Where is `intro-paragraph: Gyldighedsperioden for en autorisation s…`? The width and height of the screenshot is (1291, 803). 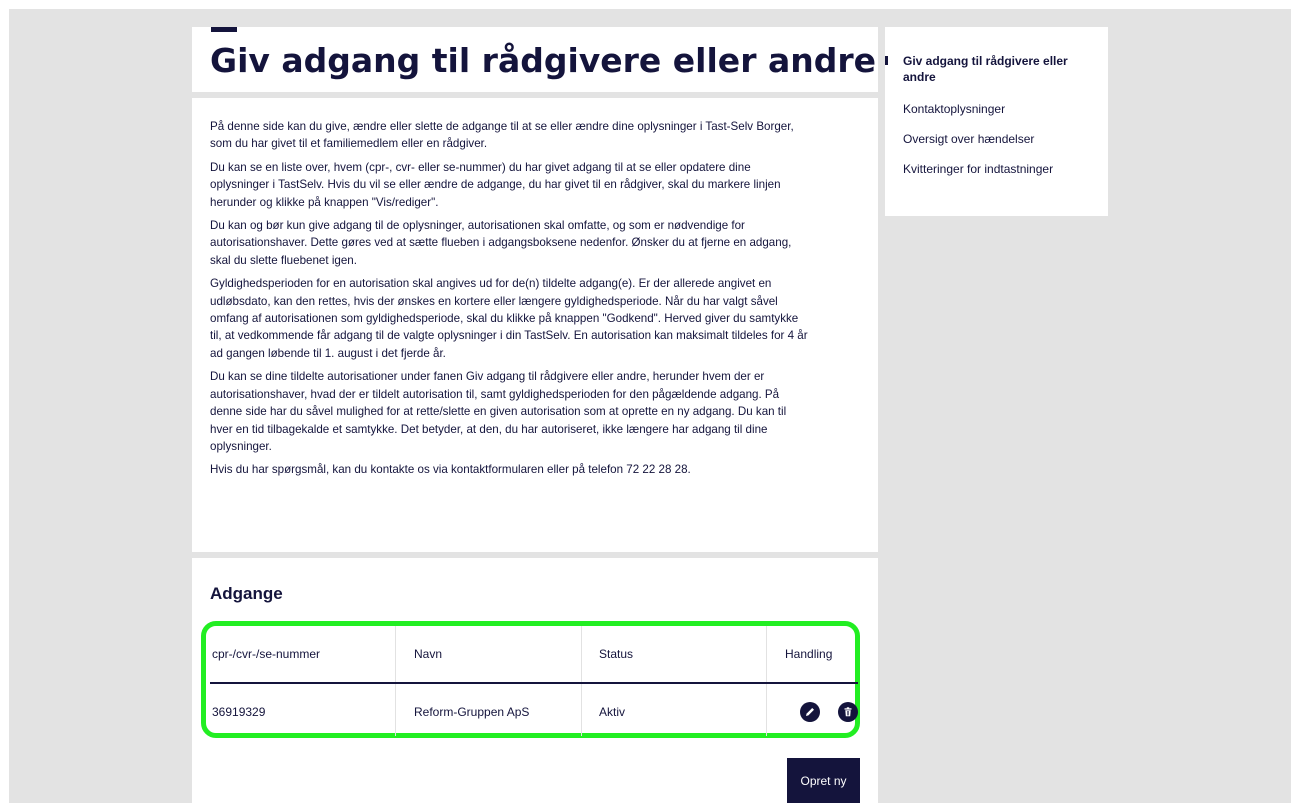
intro-paragraph: Gyldighedsperioden for en autorisation s… is located at coordinates (509, 318).